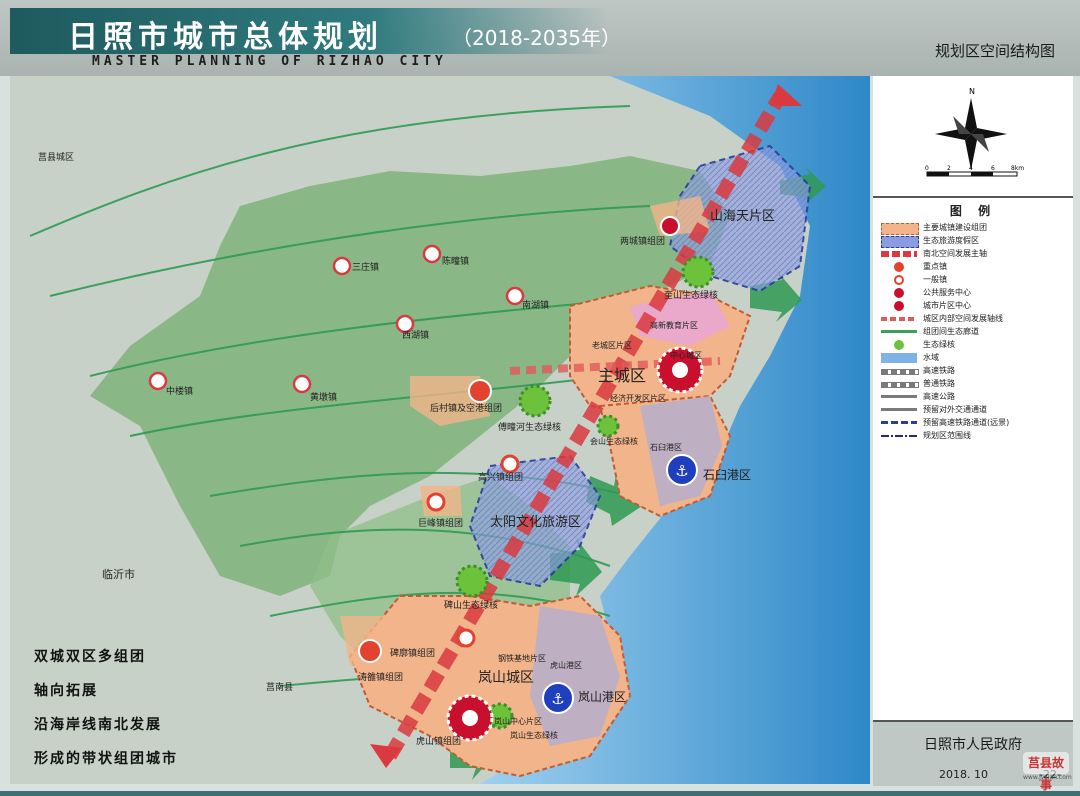  What do you see at coordinates (522, 658) in the screenshot?
I see `gangqu-label: 钢铁基地片区` at bounding box center [522, 658].